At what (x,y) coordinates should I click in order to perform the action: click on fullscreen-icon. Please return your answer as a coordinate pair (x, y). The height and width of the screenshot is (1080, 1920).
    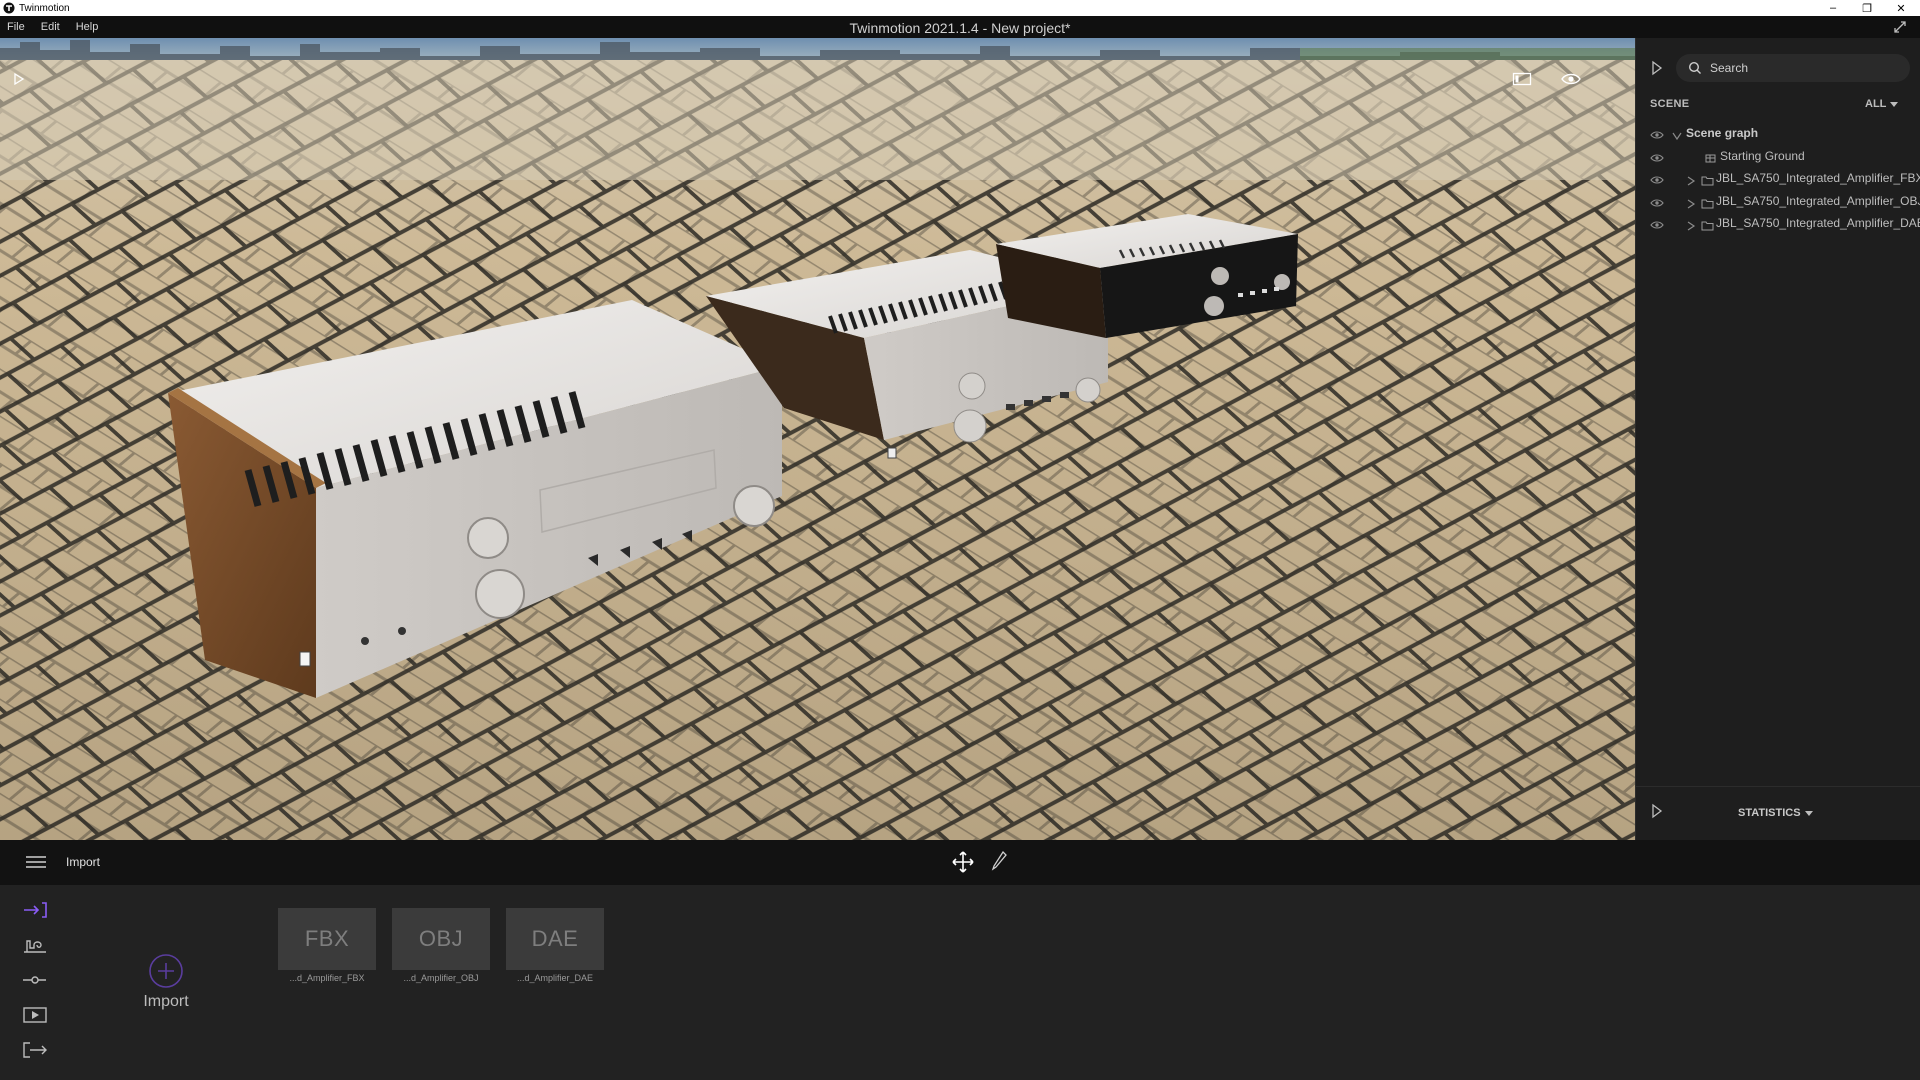
    Looking at the image, I should click on (1900, 27).